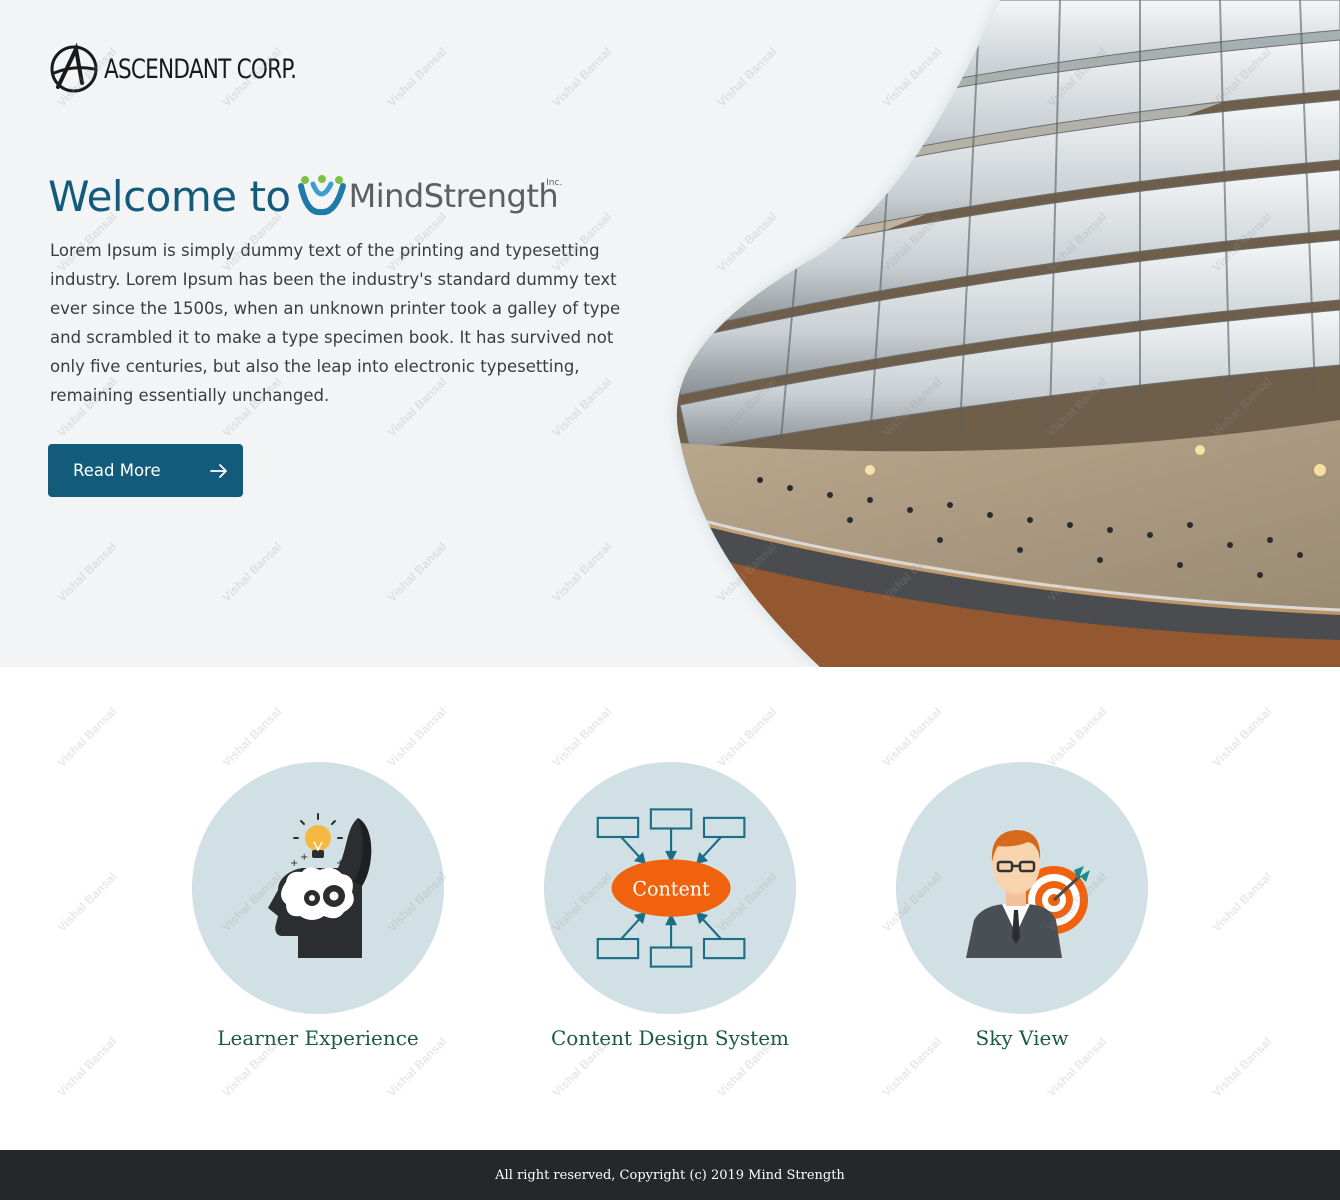  What do you see at coordinates (318, 1038) in the screenshot?
I see `feature-label: Learner Experience` at bounding box center [318, 1038].